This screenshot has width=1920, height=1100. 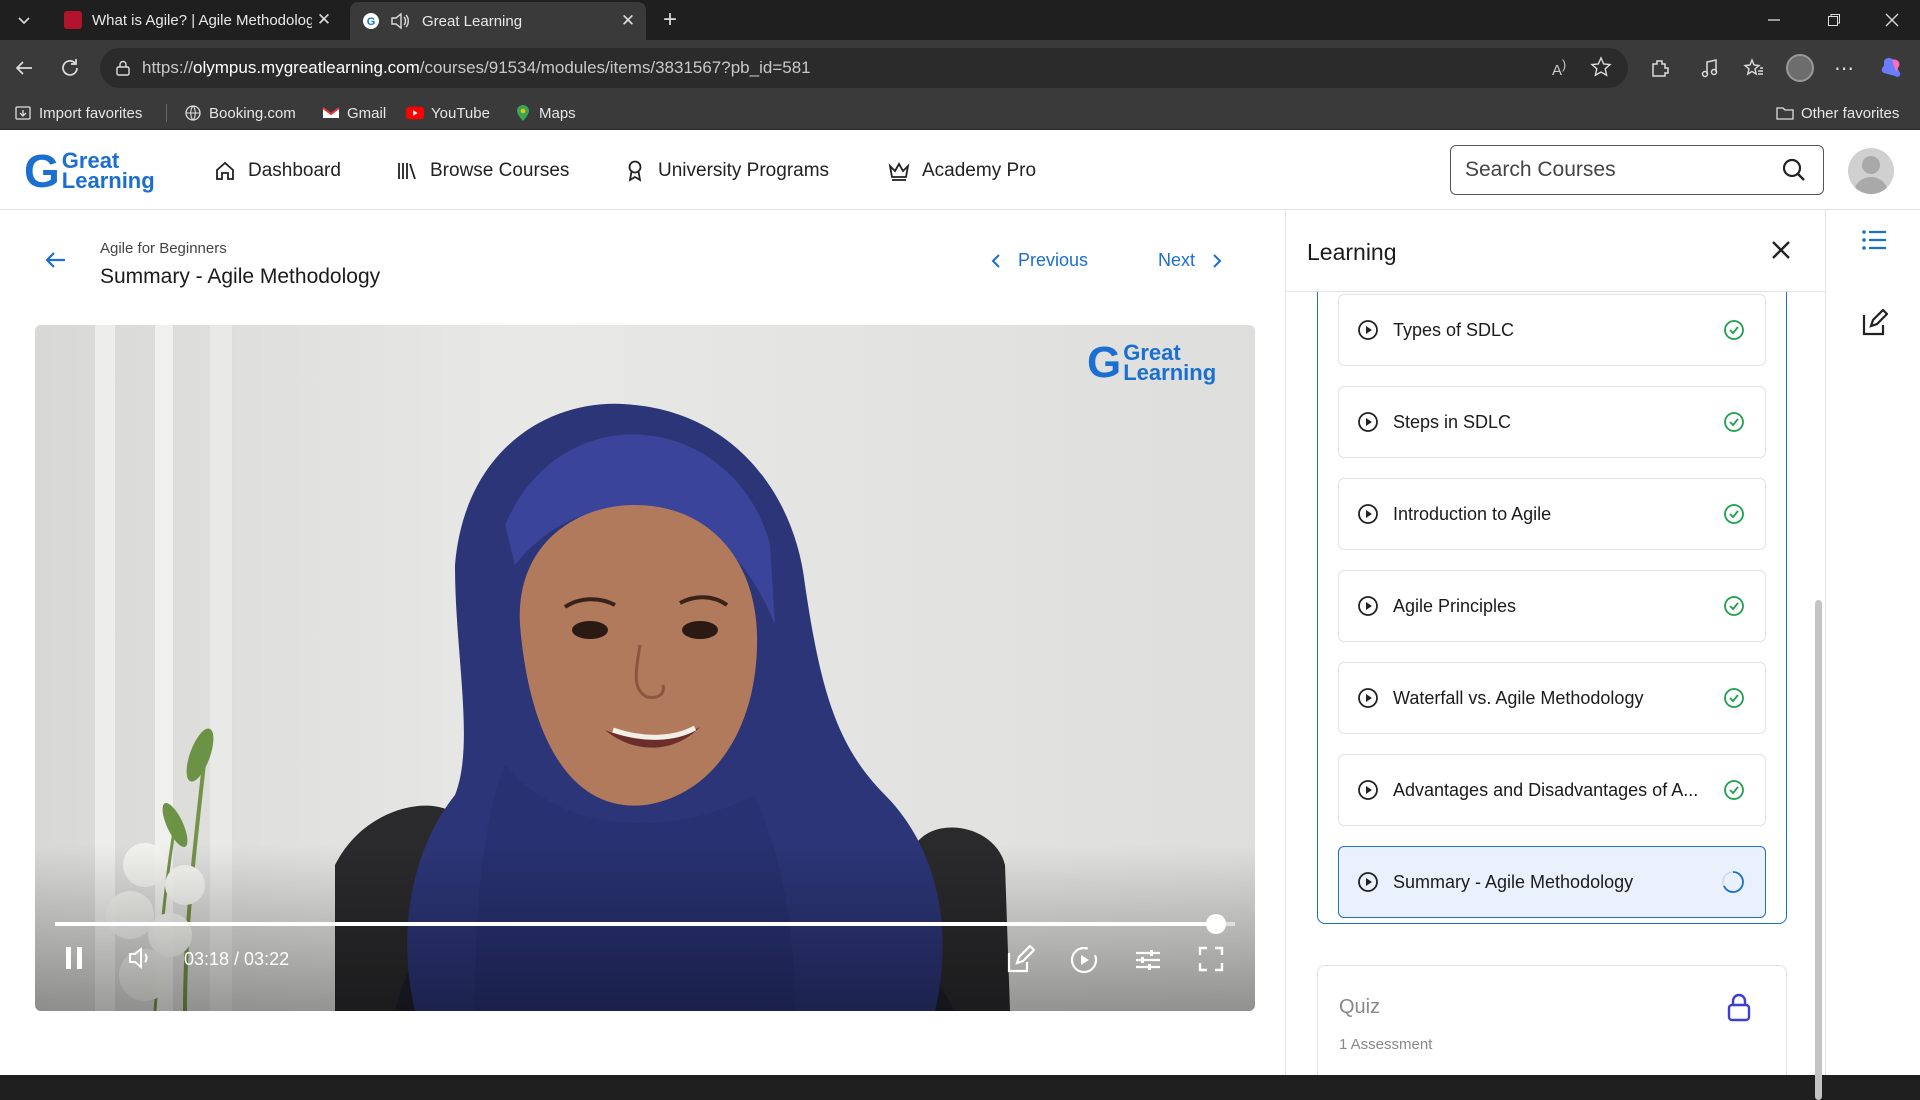 What do you see at coordinates (1053, 260) in the screenshot?
I see `previous-label: Previous` at bounding box center [1053, 260].